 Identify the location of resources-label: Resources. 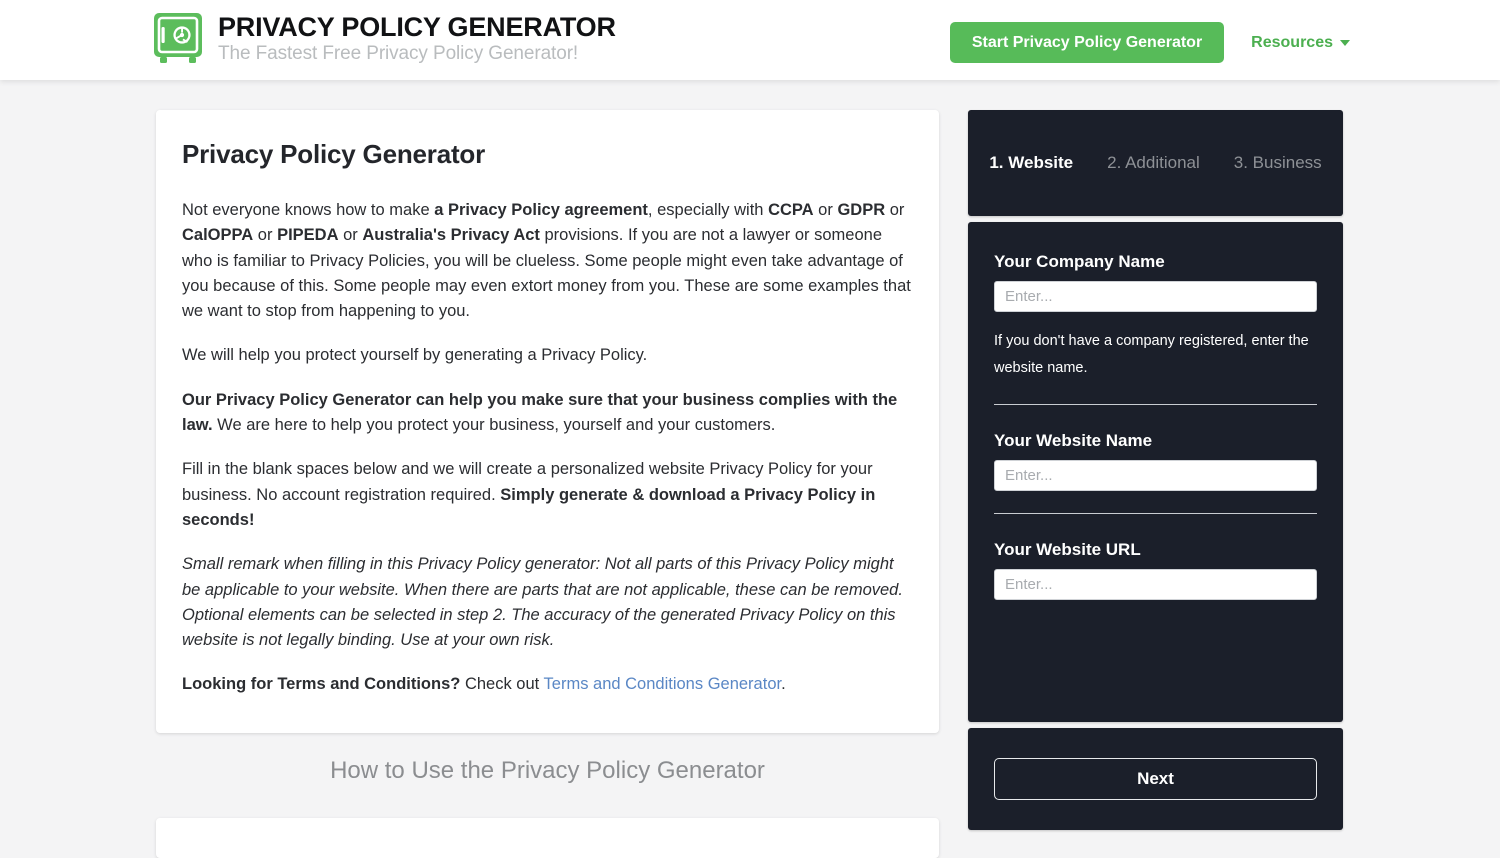
(1292, 42).